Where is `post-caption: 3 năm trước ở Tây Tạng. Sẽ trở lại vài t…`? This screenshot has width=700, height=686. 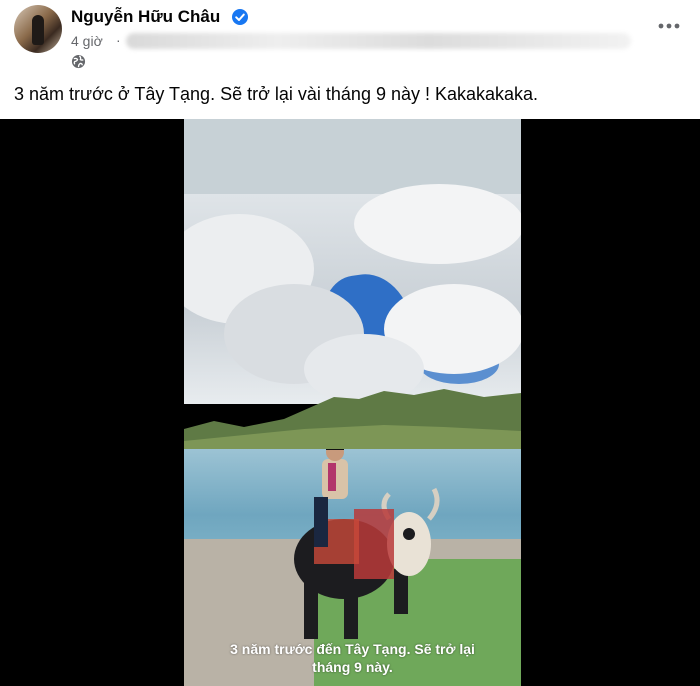
post-caption: 3 năm trước ở Tây Tạng. Sẽ trở lại vài t… is located at coordinates (276, 94).